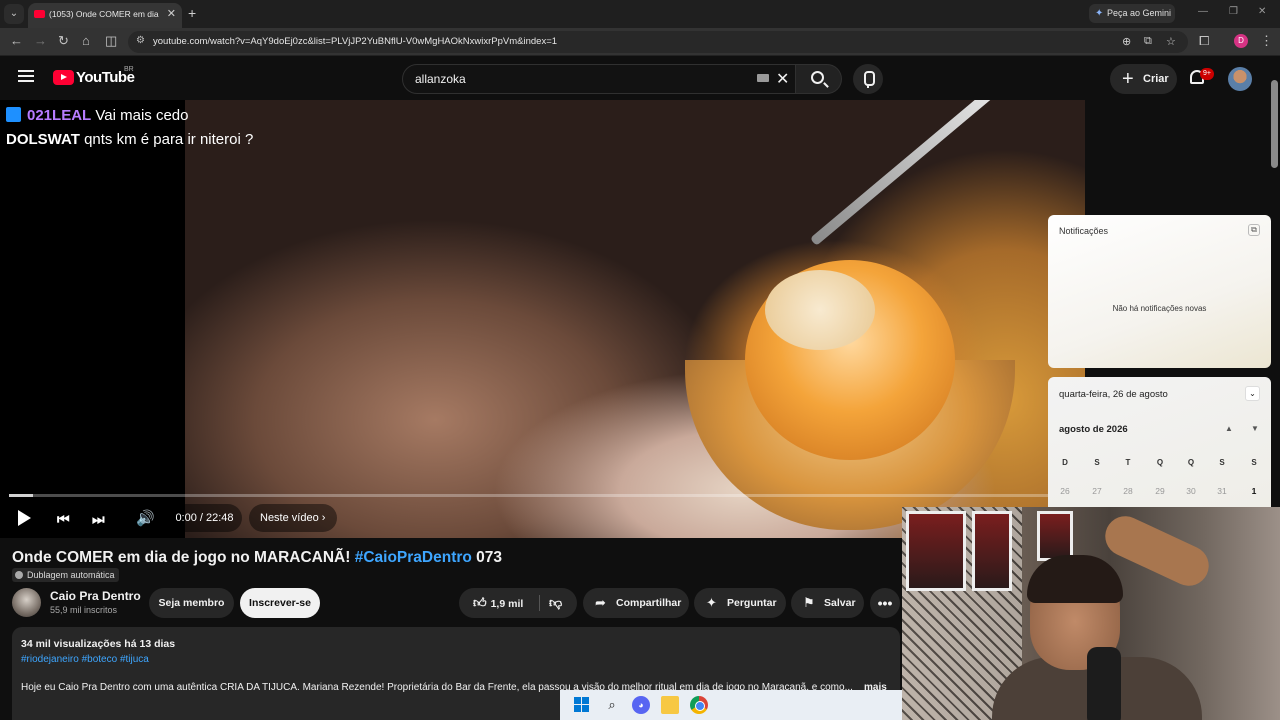  Describe the element at coordinates (582, 705) in the screenshot. I see `windows-start-icon` at that location.